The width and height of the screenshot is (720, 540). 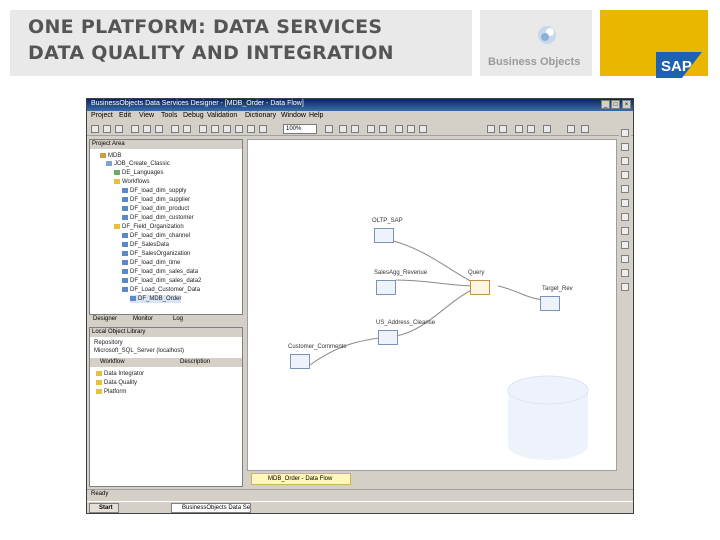 I want to click on tab-monitor: Monitor, so click(x=143, y=319).